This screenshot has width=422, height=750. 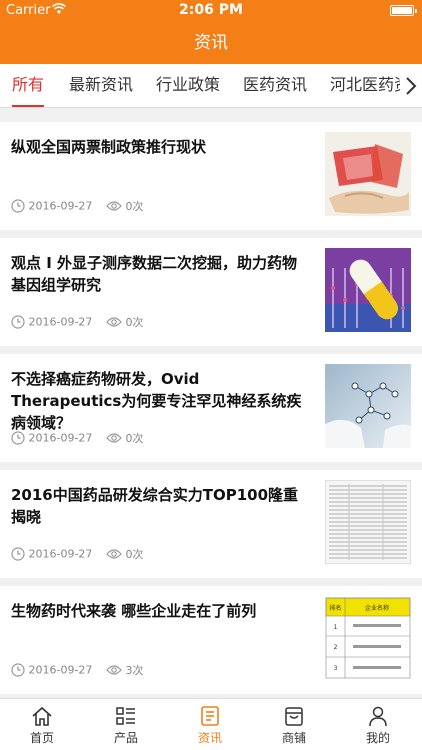 I want to click on tab-hebei-medical: 河北医药资, so click(x=370, y=85).